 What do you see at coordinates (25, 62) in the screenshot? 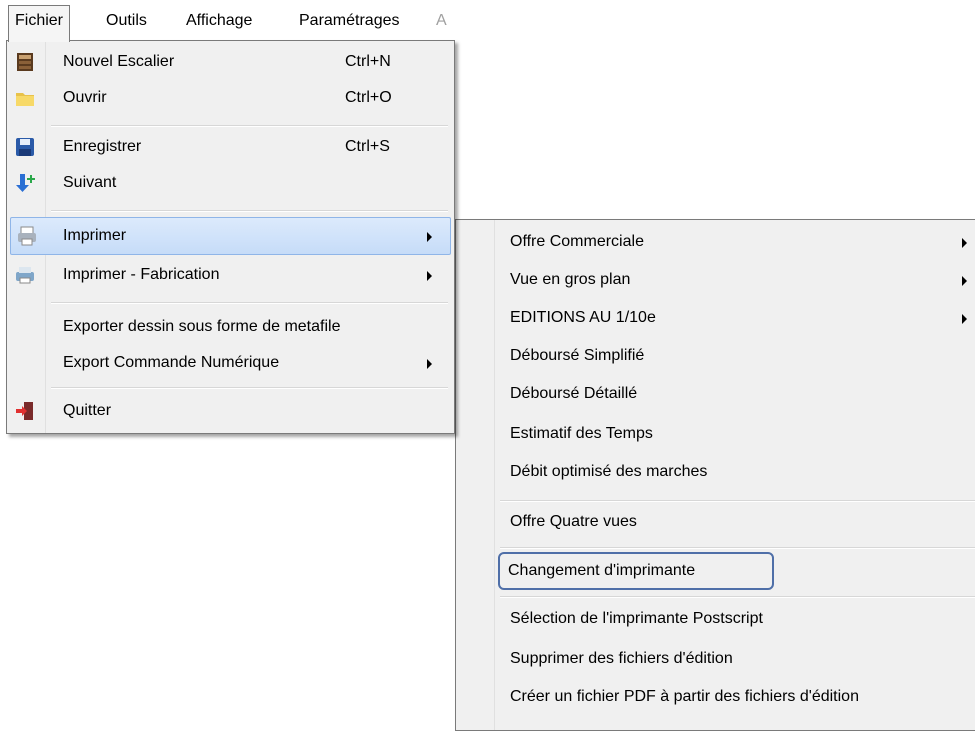
I see `staircase-icon` at bounding box center [25, 62].